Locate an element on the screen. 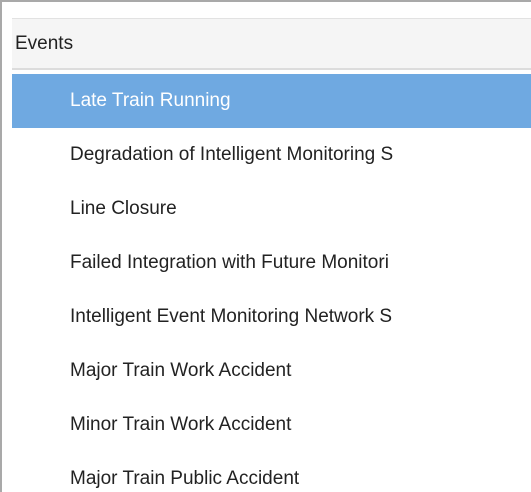  list-item: Intelligent Event Monitoring Network S is located at coordinates (271, 317).